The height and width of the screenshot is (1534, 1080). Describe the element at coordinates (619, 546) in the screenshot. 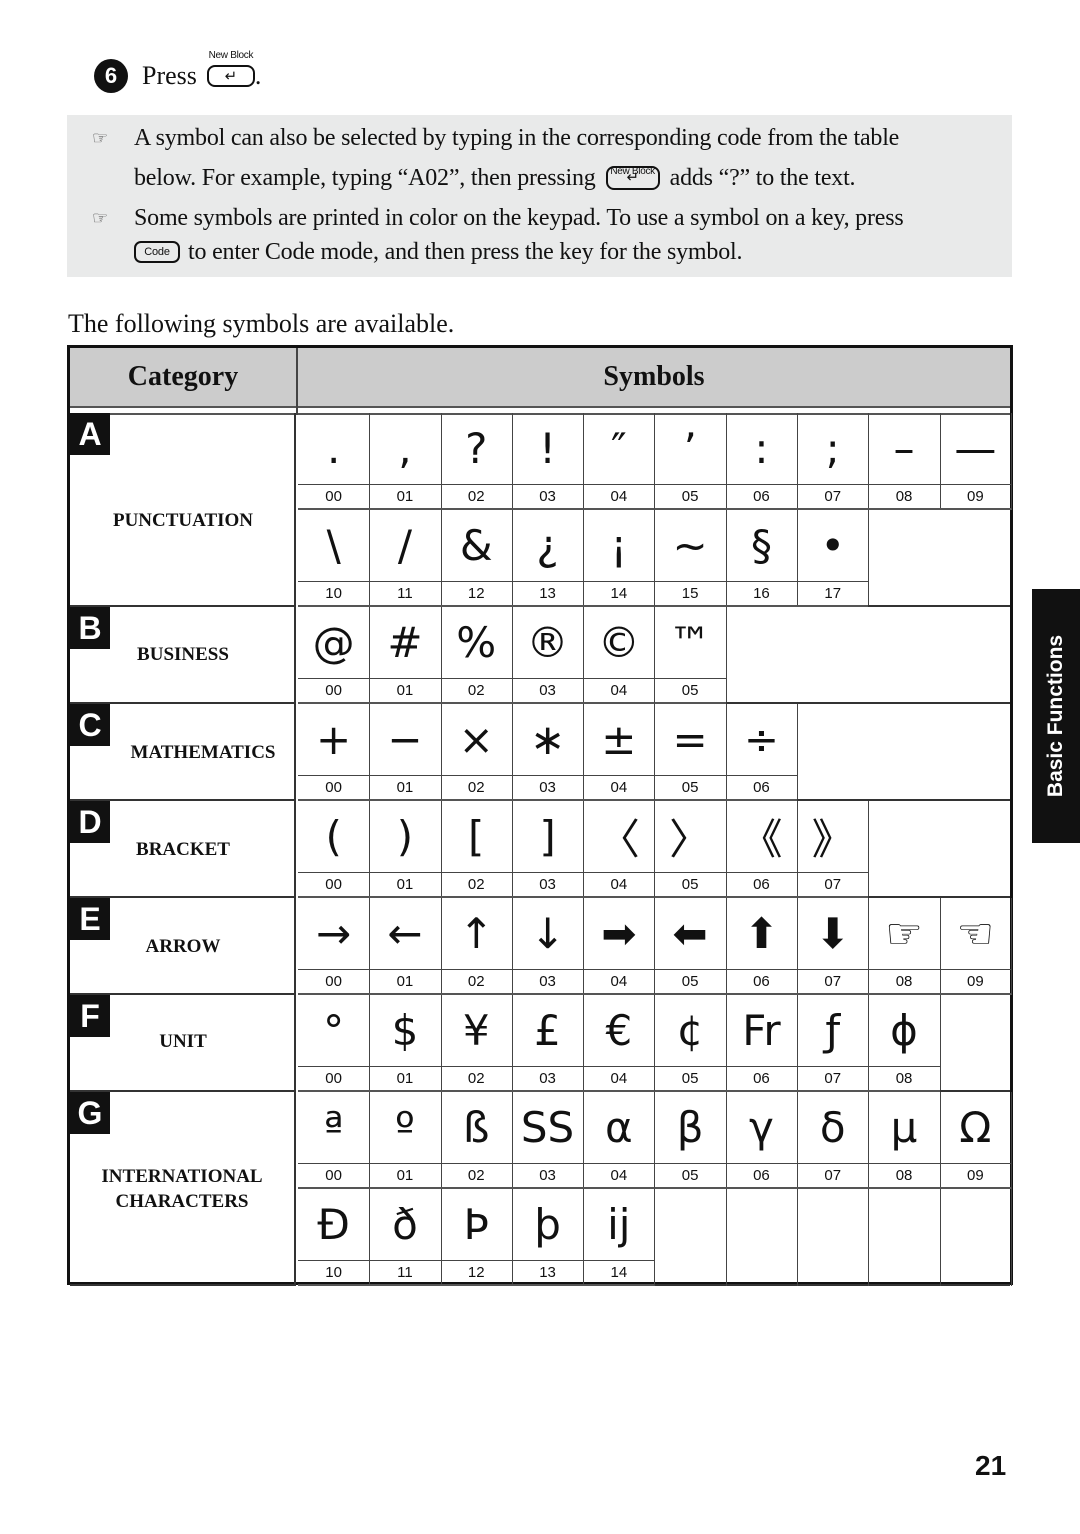

I see `symbol-cell: ¡` at that location.